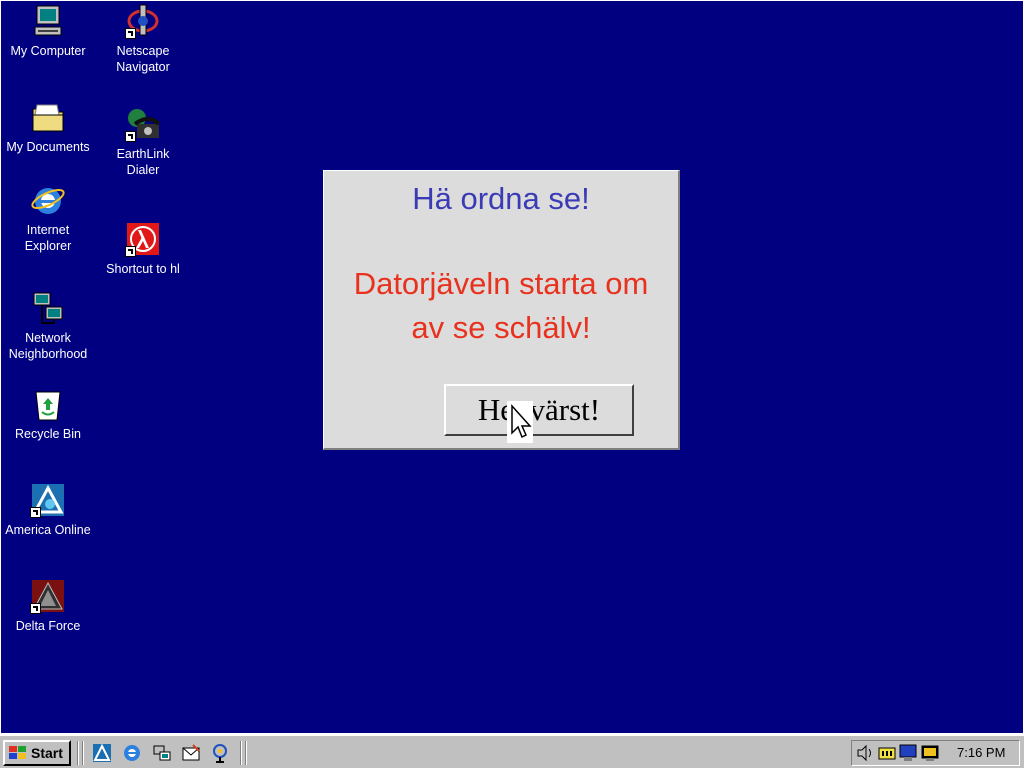 The width and height of the screenshot is (1024, 768). Describe the element at coordinates (865, 753) in the screenshot. I see `volume-icon` at that location.